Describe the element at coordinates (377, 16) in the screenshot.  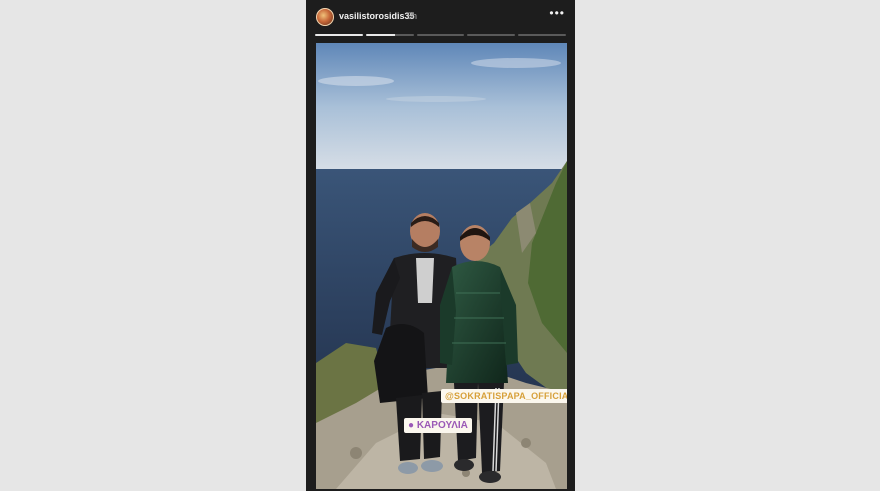
I see `username: vasilistorosidis35` at that location.